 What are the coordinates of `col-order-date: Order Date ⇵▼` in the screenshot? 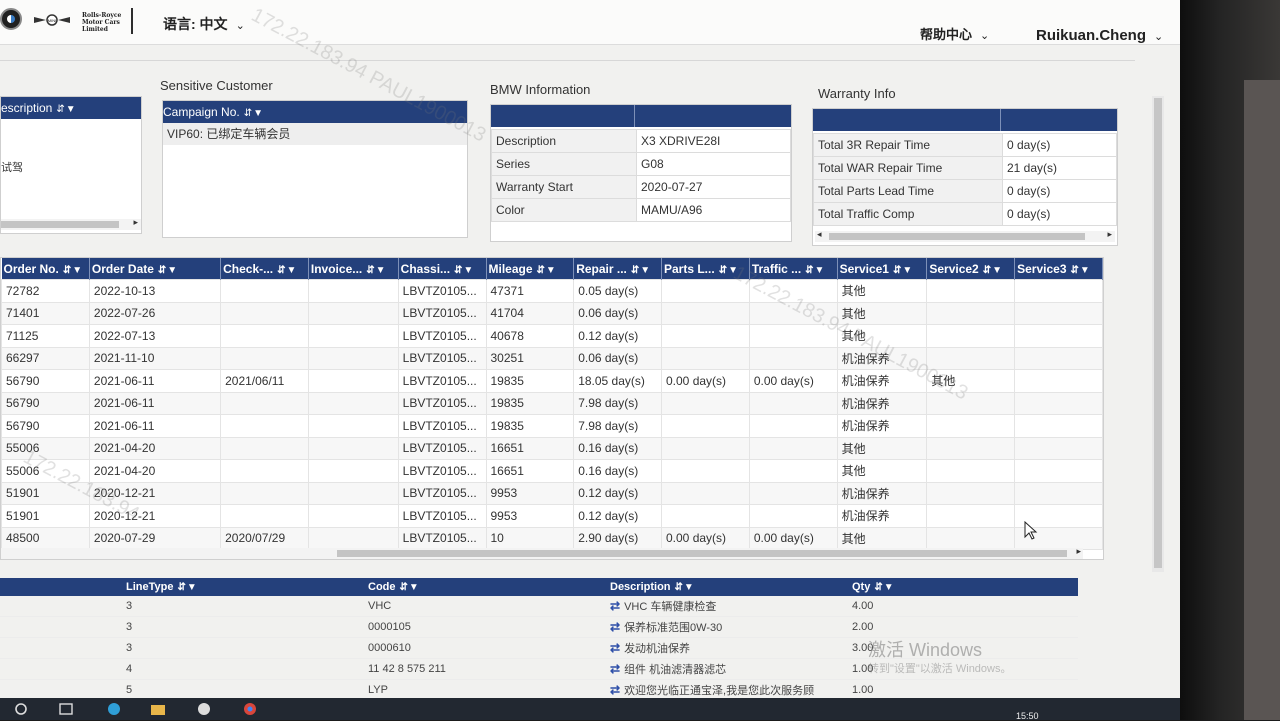 It's located at (155, 269).